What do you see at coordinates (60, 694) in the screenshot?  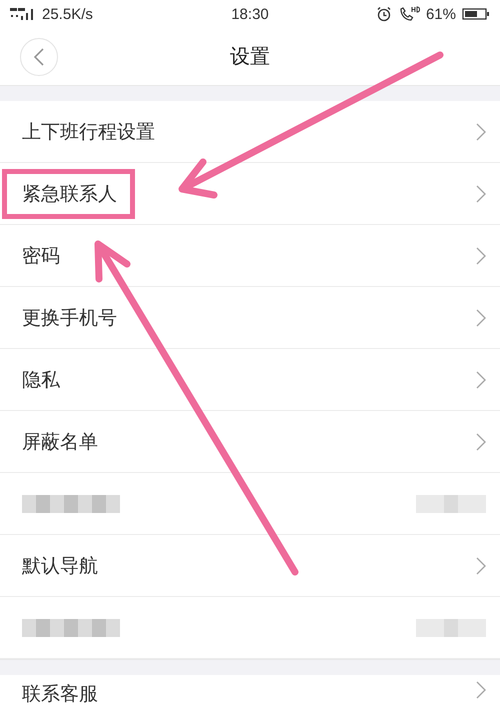 I see `item-label: 联系客服` at bounding box center [60, 694].